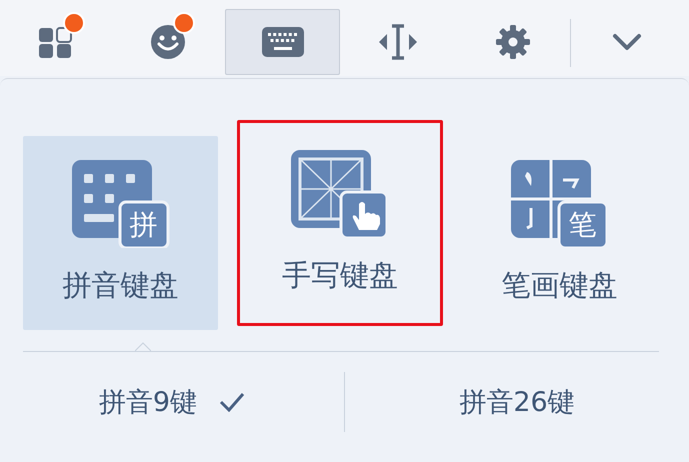 This screenshot has width=689, height=462. Describe the element at coordinates (167, 42) in the screenshot. I see `smiley-icon` at that location.